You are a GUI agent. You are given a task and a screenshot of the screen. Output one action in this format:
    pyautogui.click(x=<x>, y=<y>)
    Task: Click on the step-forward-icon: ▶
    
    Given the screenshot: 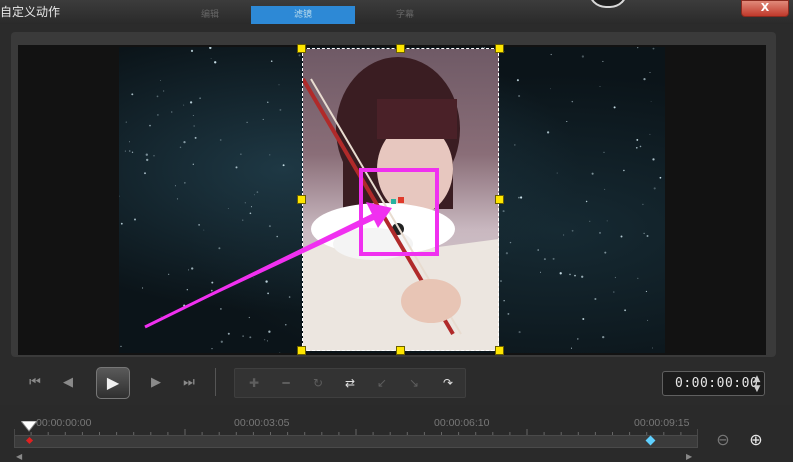 What is the action you would take?
    pyautogui.click(x=156, y=383)
    